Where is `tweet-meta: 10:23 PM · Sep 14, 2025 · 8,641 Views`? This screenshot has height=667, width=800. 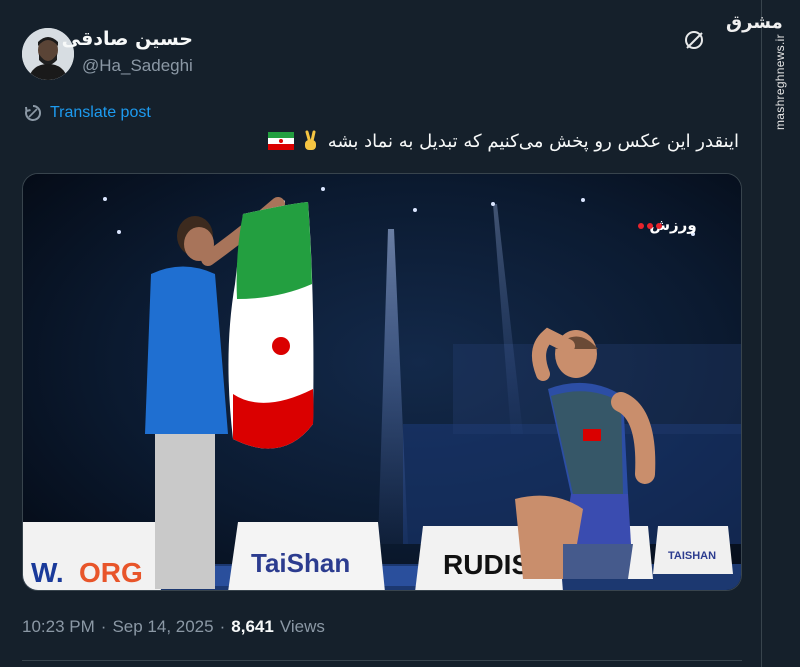
tweet-meta: 10:23 PM · Sep 14, 2025 · 8,641 Views is located at coordinates (173, 627).